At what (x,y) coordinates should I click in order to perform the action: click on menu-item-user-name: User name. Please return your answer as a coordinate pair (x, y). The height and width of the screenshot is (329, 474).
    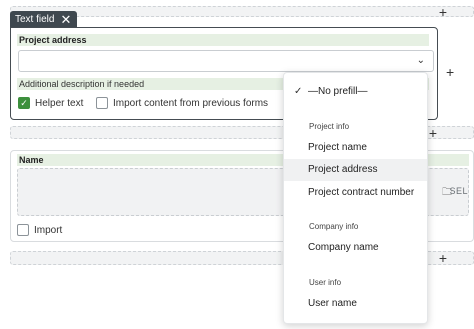
    Looking at the image, I should click on (355, 304).